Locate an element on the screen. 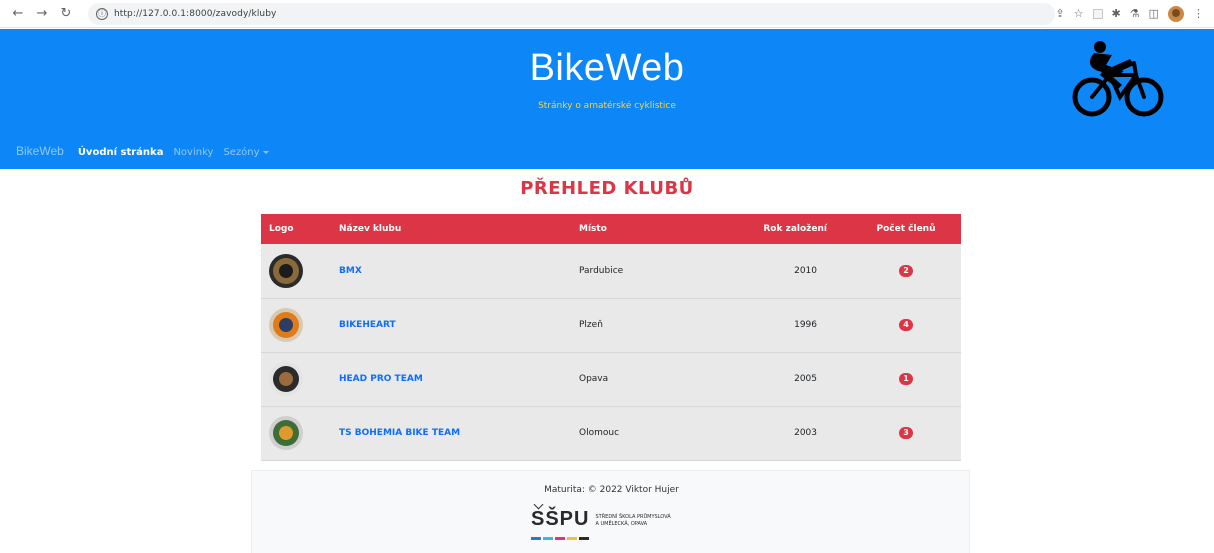 The width and height of the screenshot is (1214, 553). members-badge: 1 is located at coordinates (906, 379).